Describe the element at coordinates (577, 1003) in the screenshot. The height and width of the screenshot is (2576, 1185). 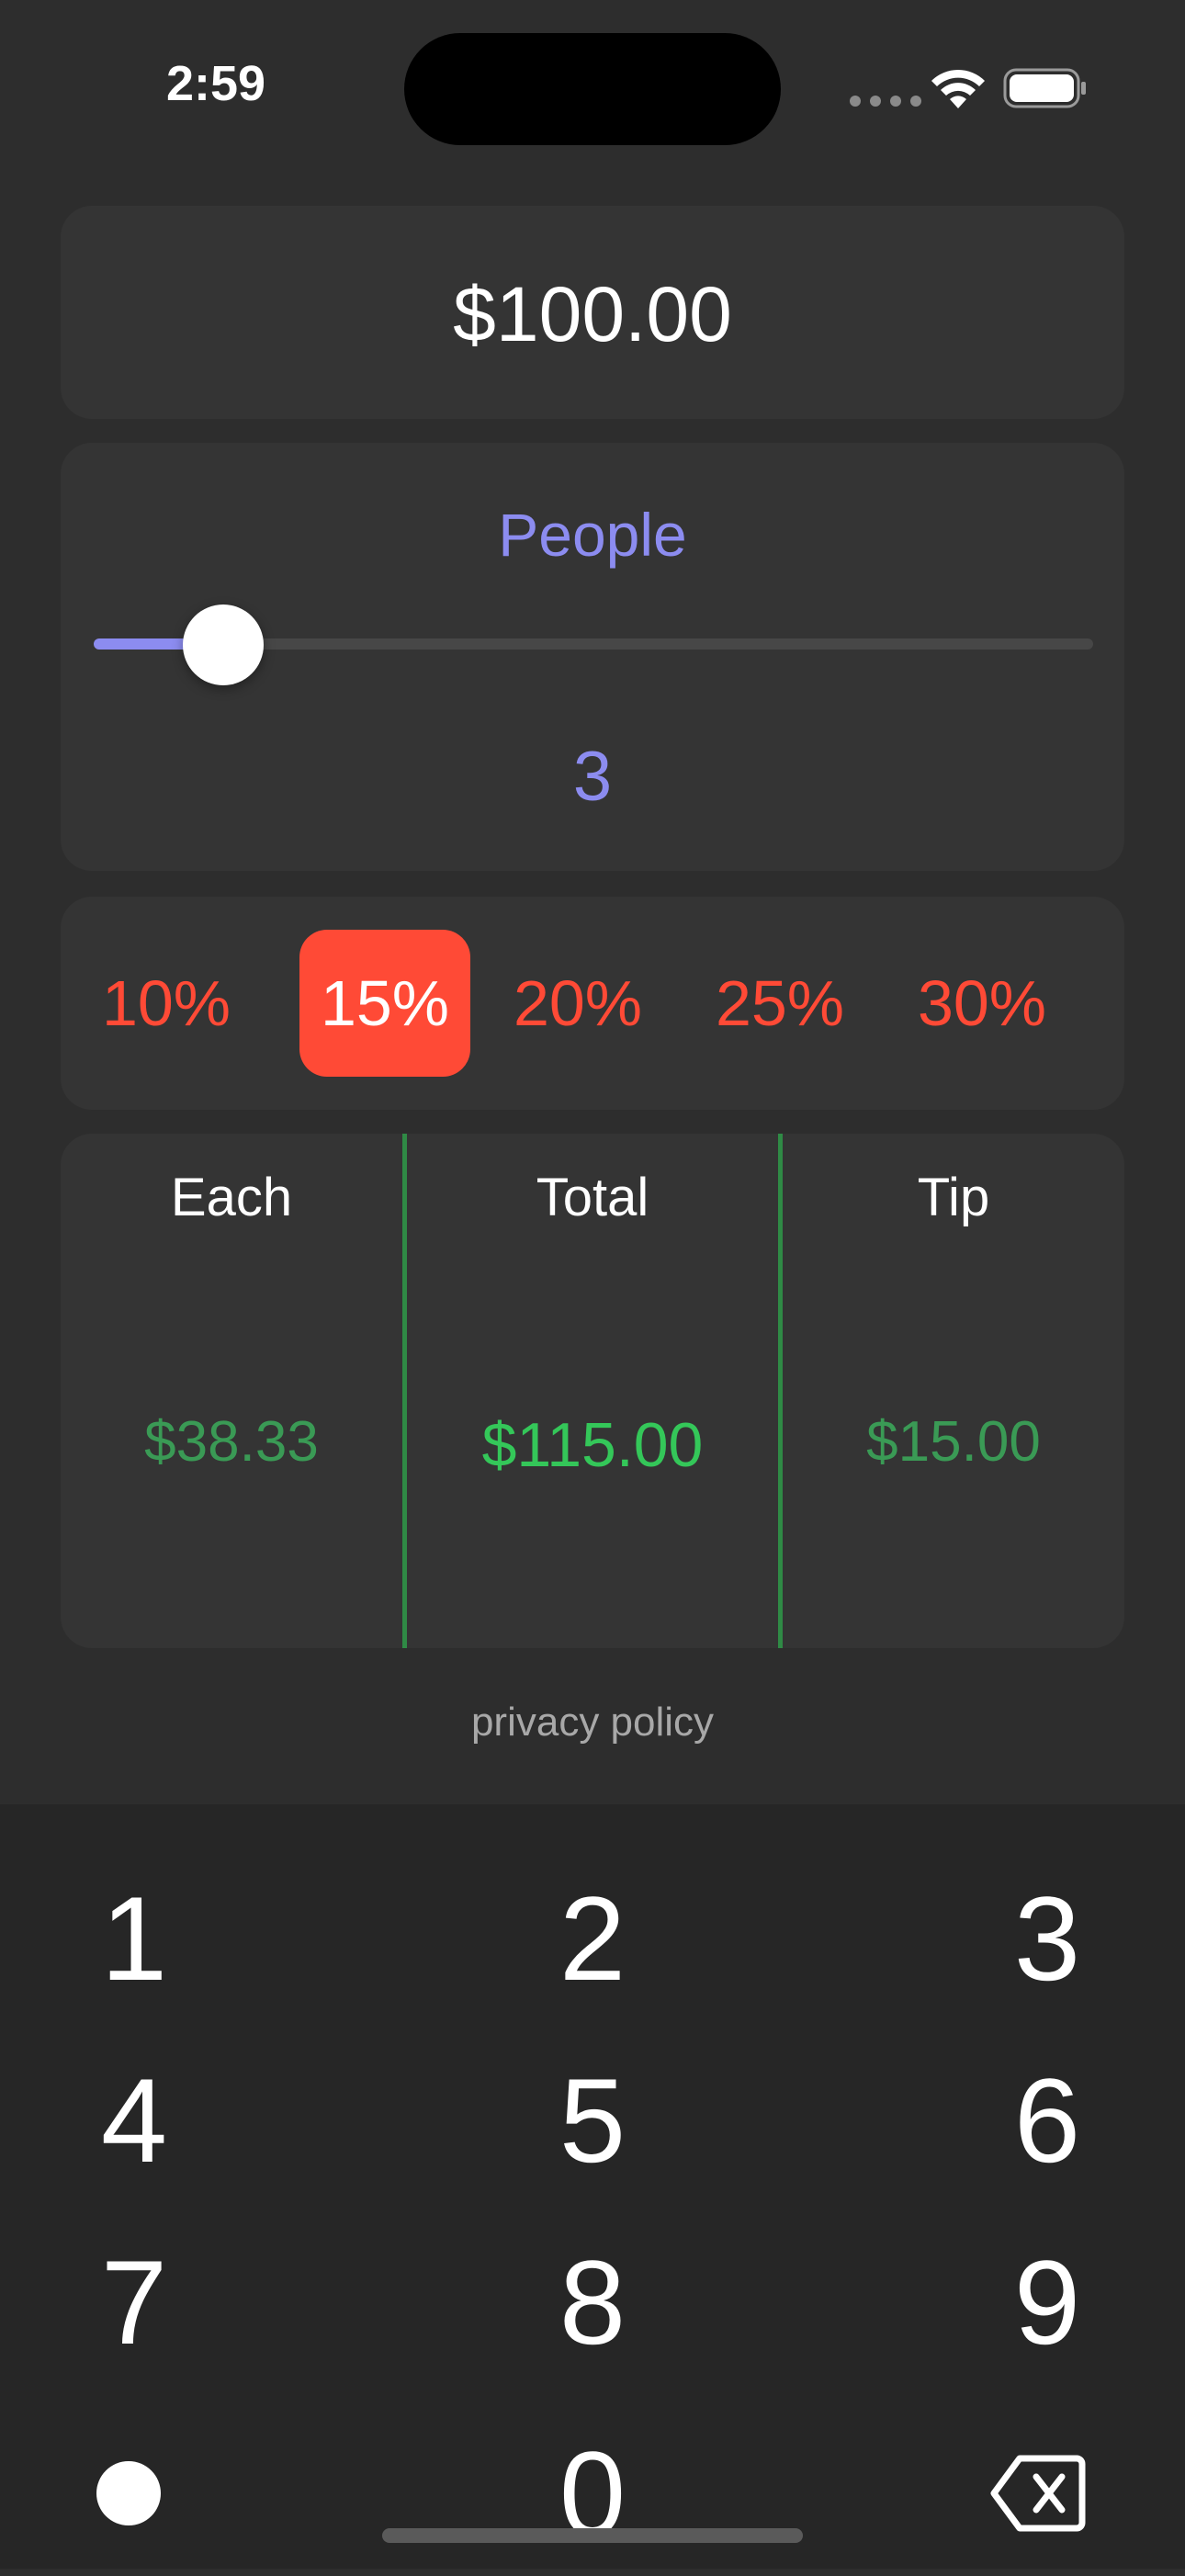
I see `tip-option-20: 20%` at that location.